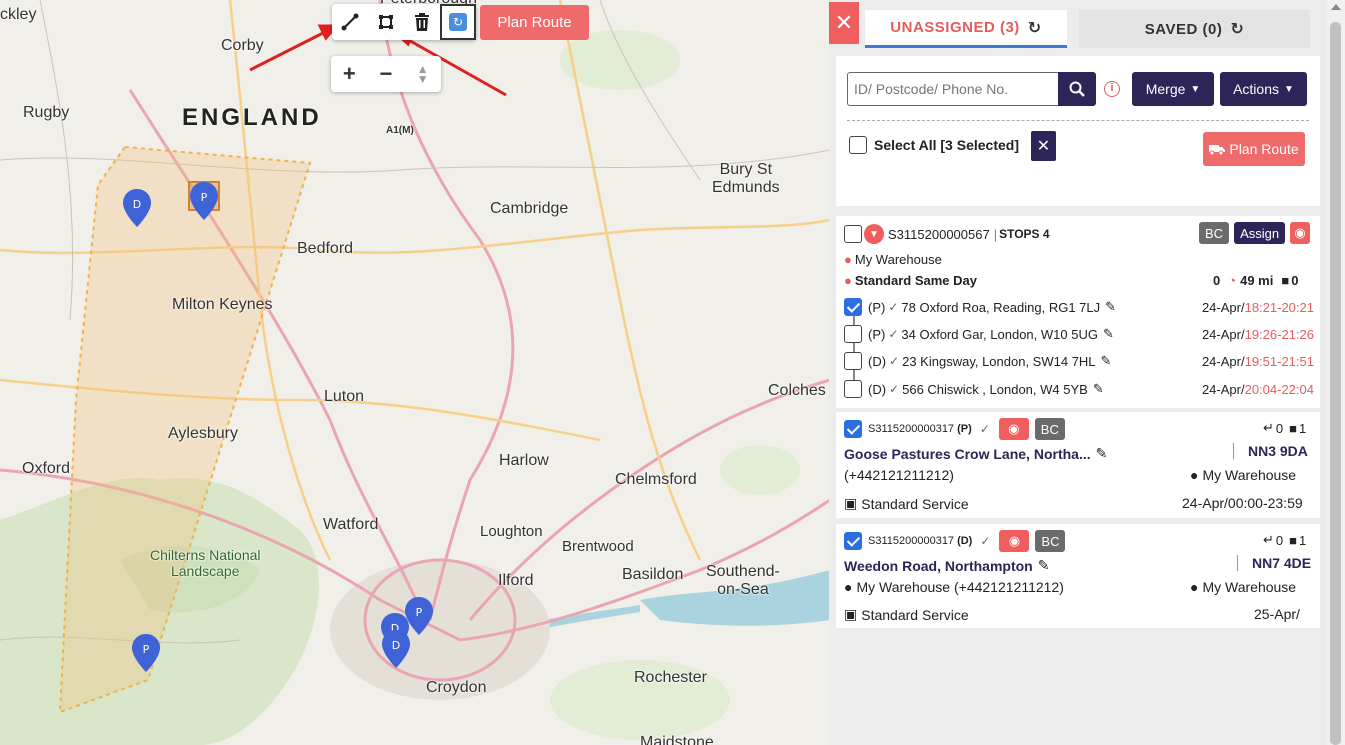  I want to click on place-basildon: Basildon, so click(653, 574).